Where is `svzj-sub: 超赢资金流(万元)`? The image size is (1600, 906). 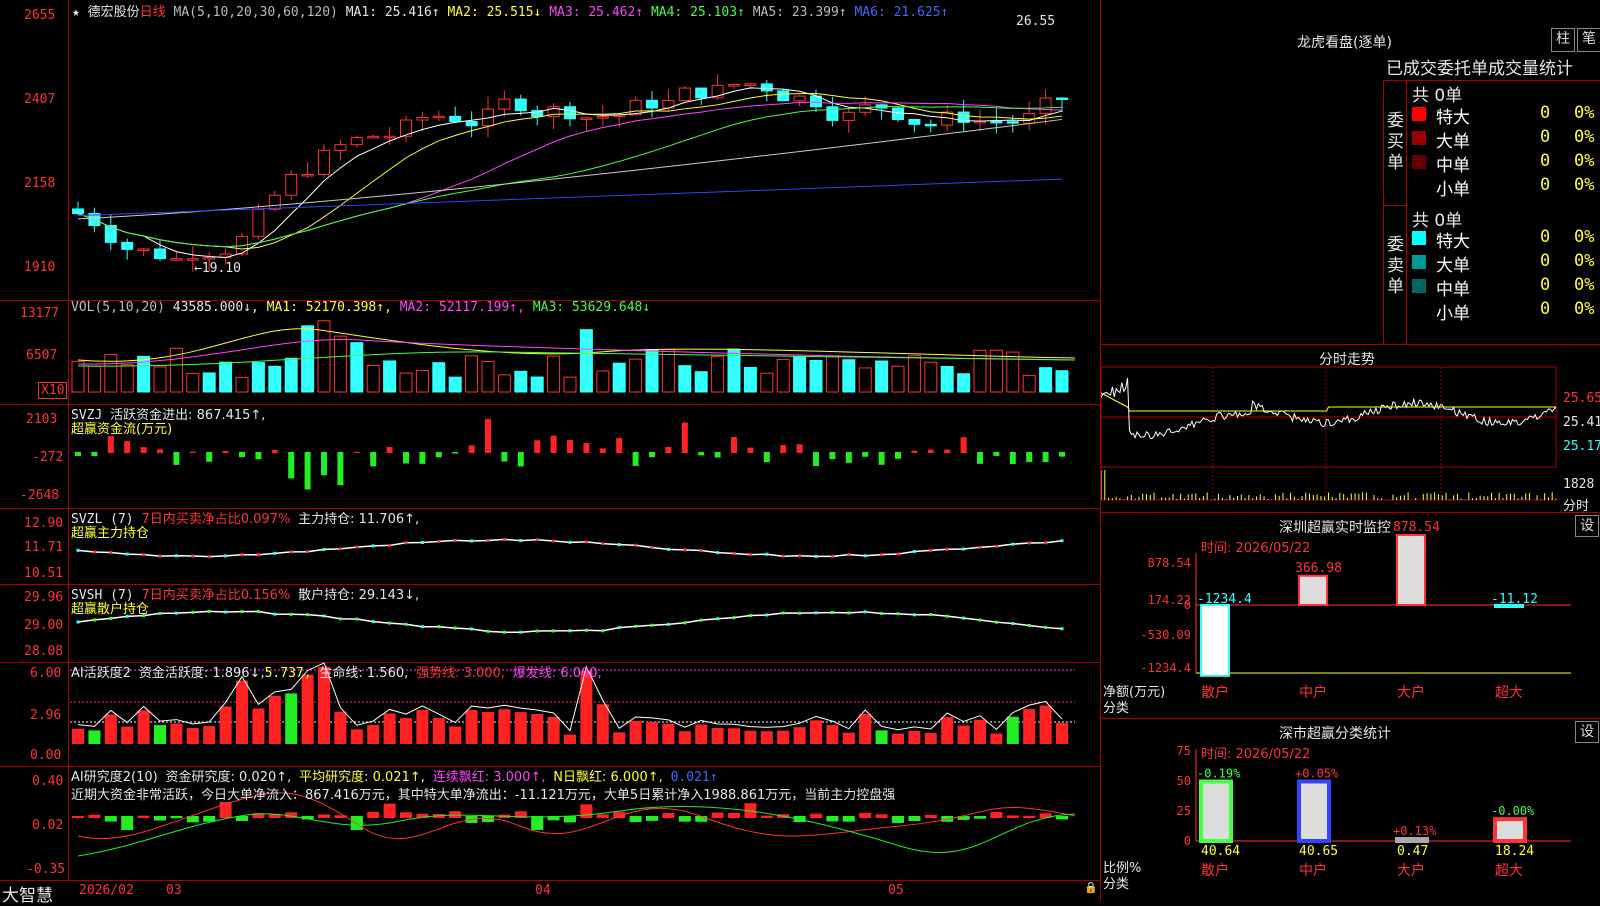 svzj-sub: 超赢资金流(万元) is located at coordinates (122, 429).